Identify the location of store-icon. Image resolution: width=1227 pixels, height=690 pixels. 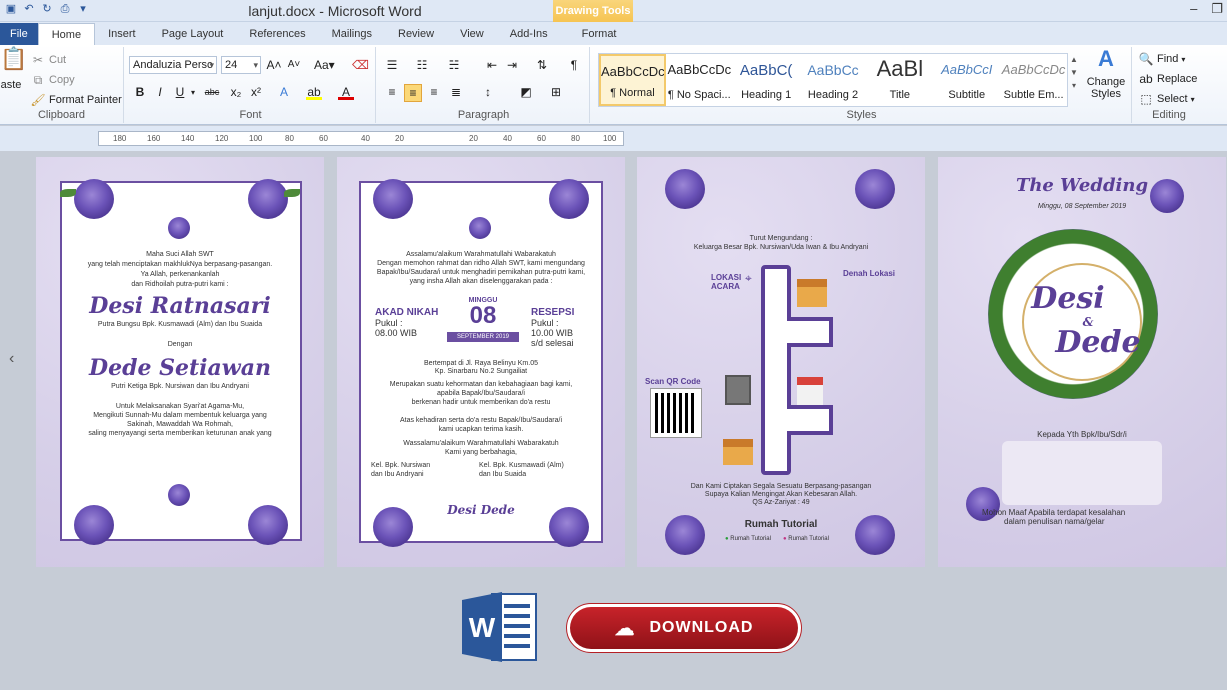
(810, 391).